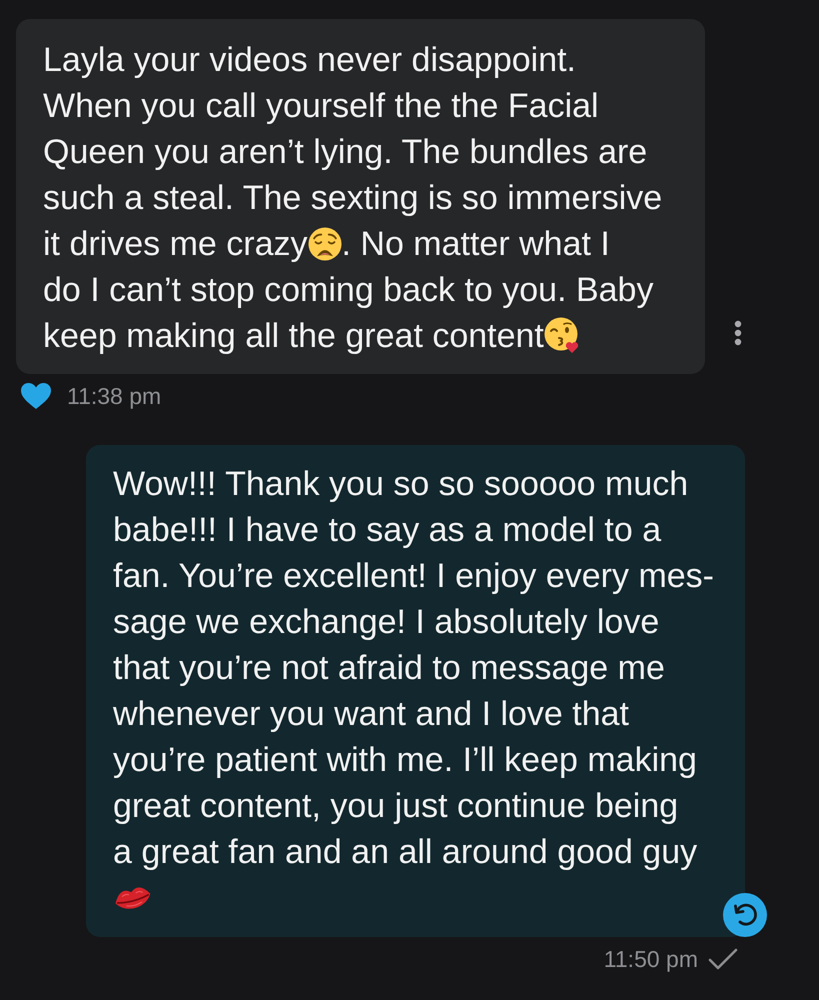 The width and height of the screenshot is (819, 1000). What do you see at coordinates (738, 333) in the screenshot?
I see `more-options-icon` at bounding box center [738, 333].